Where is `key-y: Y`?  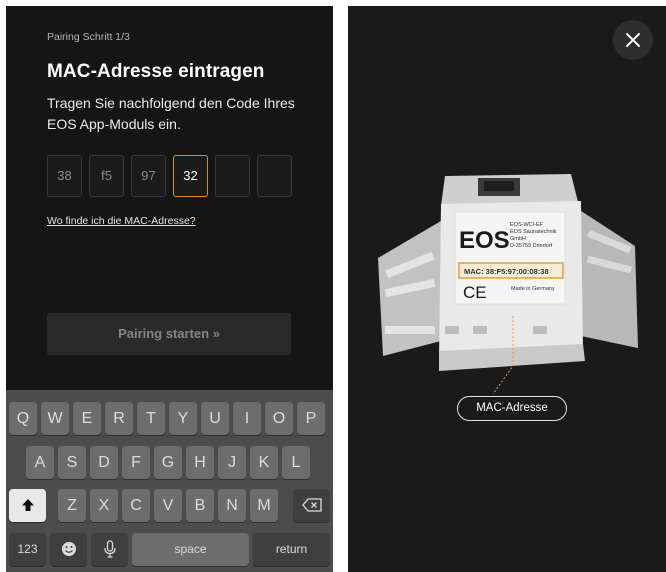 key-y: Y is located at coordinates (183, 418).